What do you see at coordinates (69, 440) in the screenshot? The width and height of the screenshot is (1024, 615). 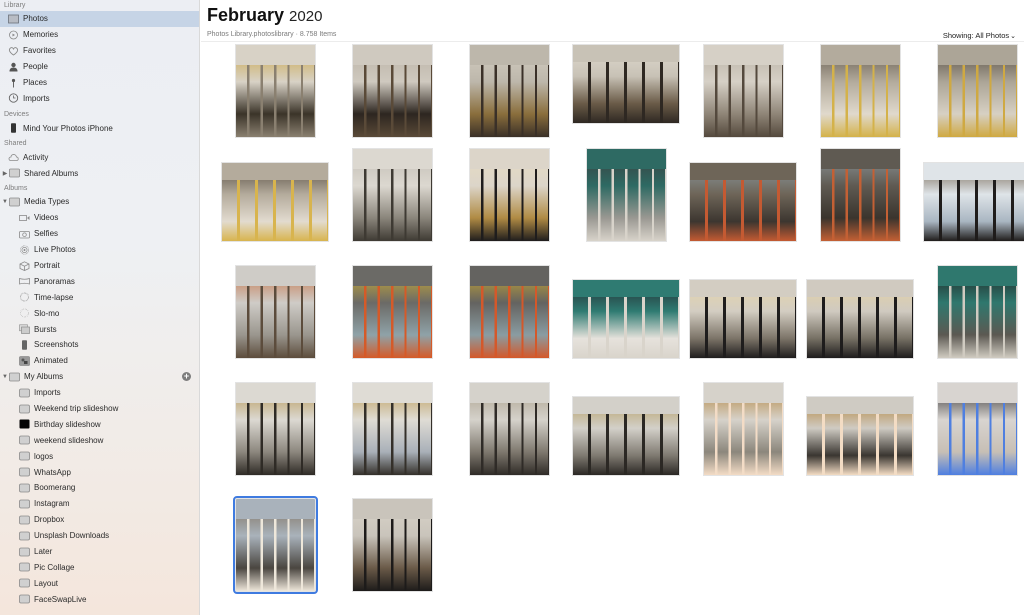 I see `sidebar-item-label: weekend slideshow` at bounding box center [69, 440].